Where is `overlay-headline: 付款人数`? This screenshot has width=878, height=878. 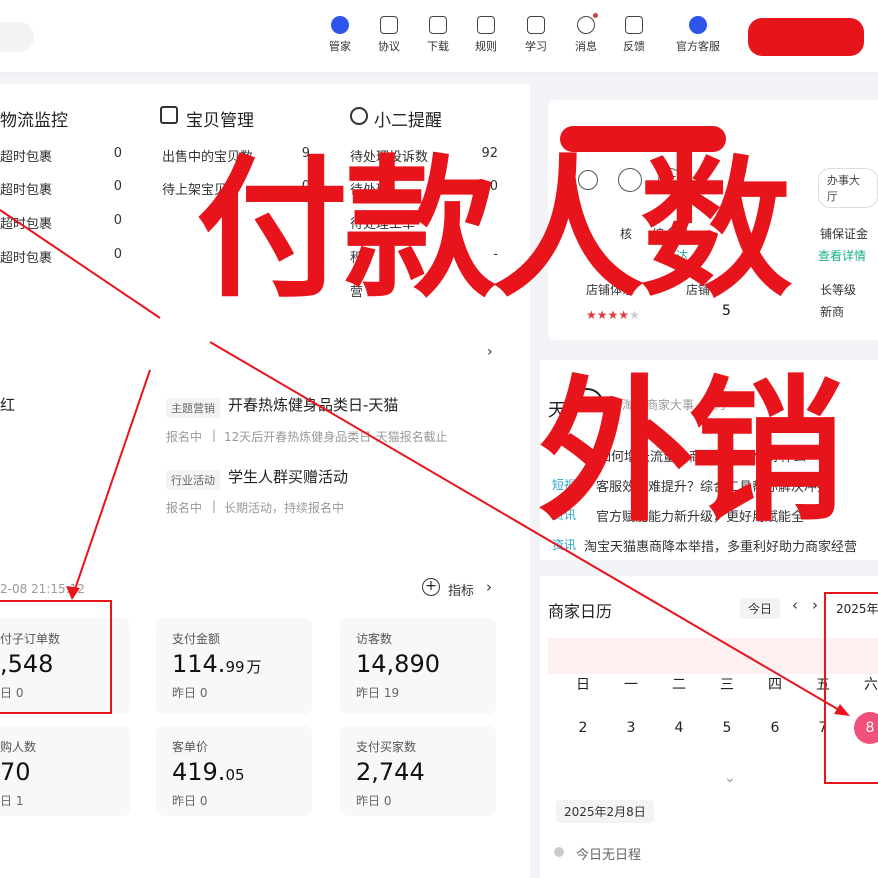 overlay-headline: 付款人数 is located at coordinates (494, 229).